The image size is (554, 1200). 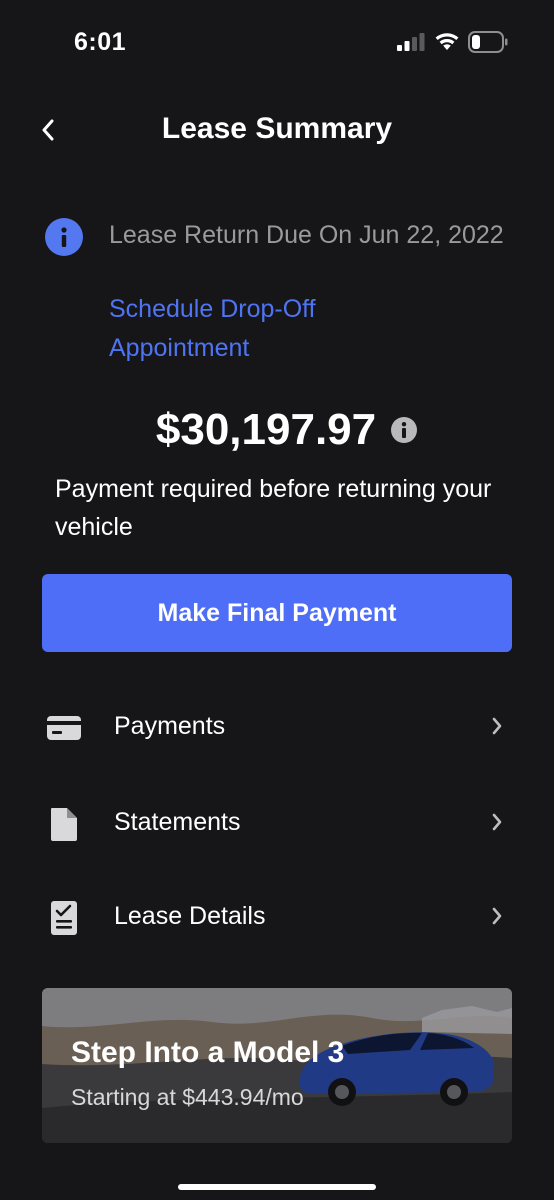 I want to click on menu-label: Lease Details, so click(x=190, y=916).